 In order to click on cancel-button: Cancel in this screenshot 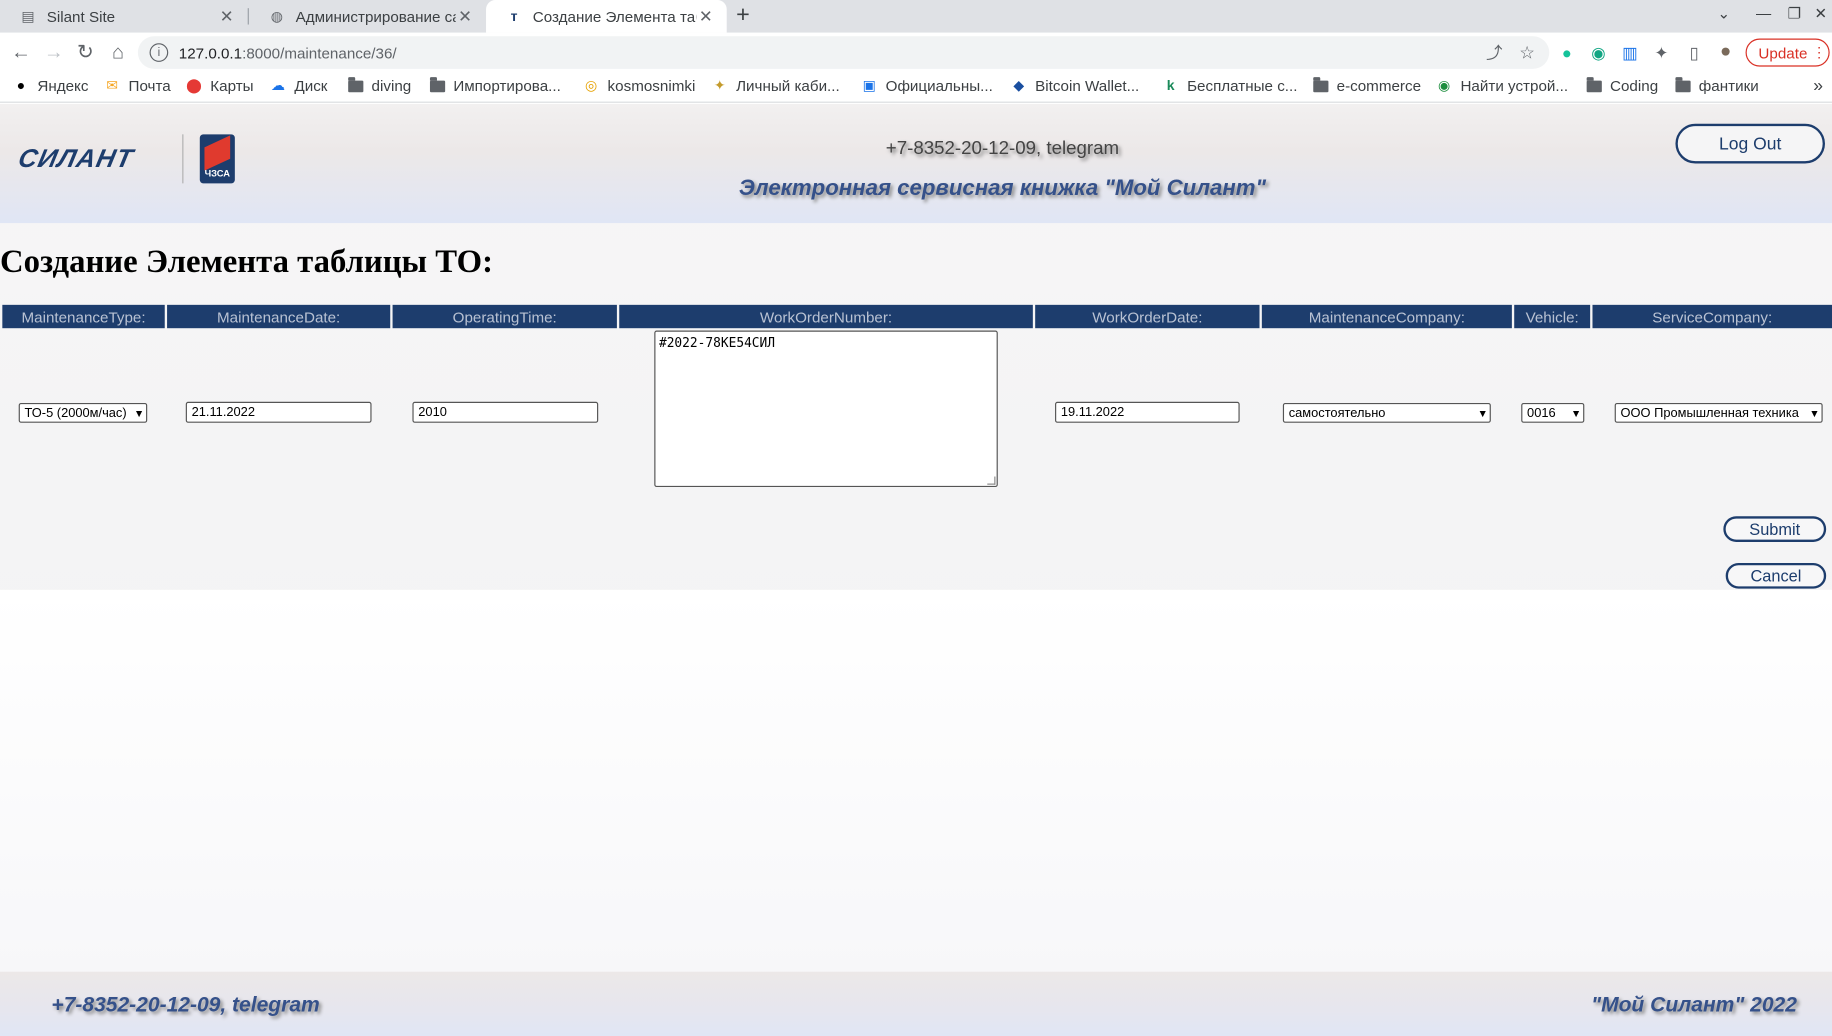, I will do `click(1776, 575)`.